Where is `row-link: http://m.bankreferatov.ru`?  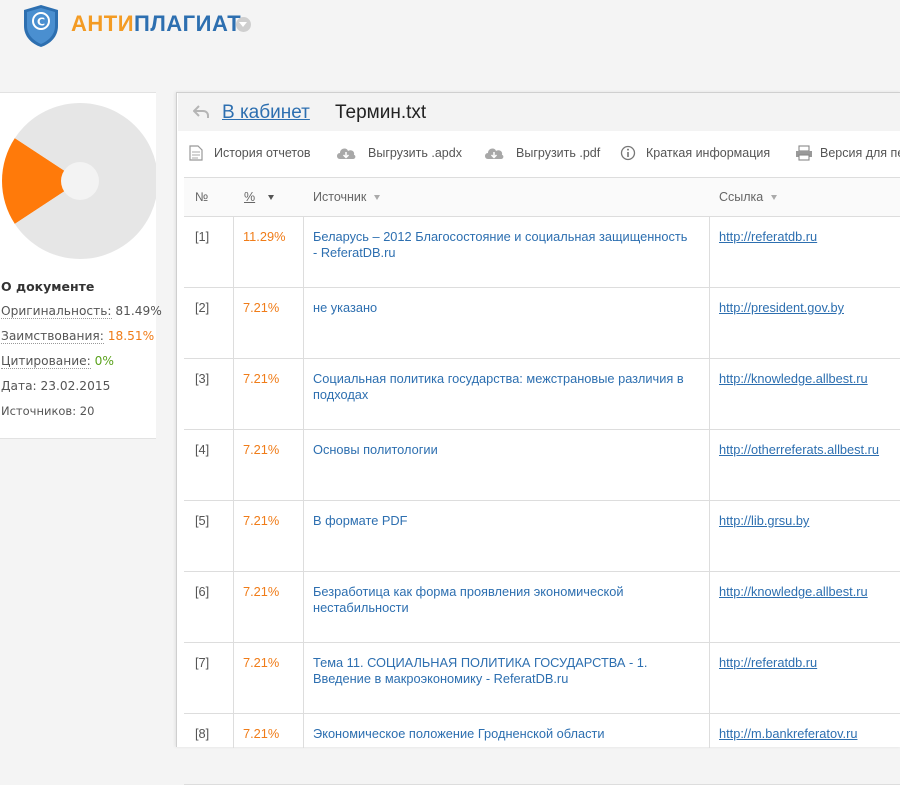 row-link: http://m.bankreferatov.ru is located at coordinates (788, 734).